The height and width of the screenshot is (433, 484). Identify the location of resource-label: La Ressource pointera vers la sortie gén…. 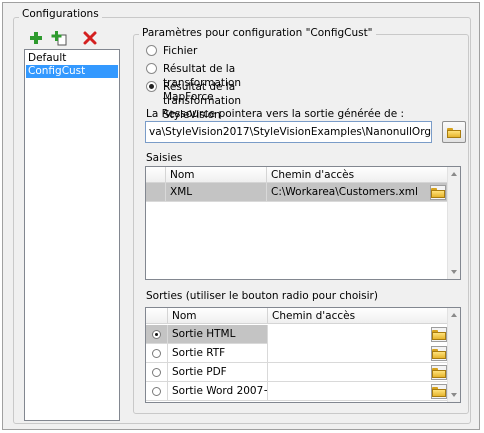
(275, 114).